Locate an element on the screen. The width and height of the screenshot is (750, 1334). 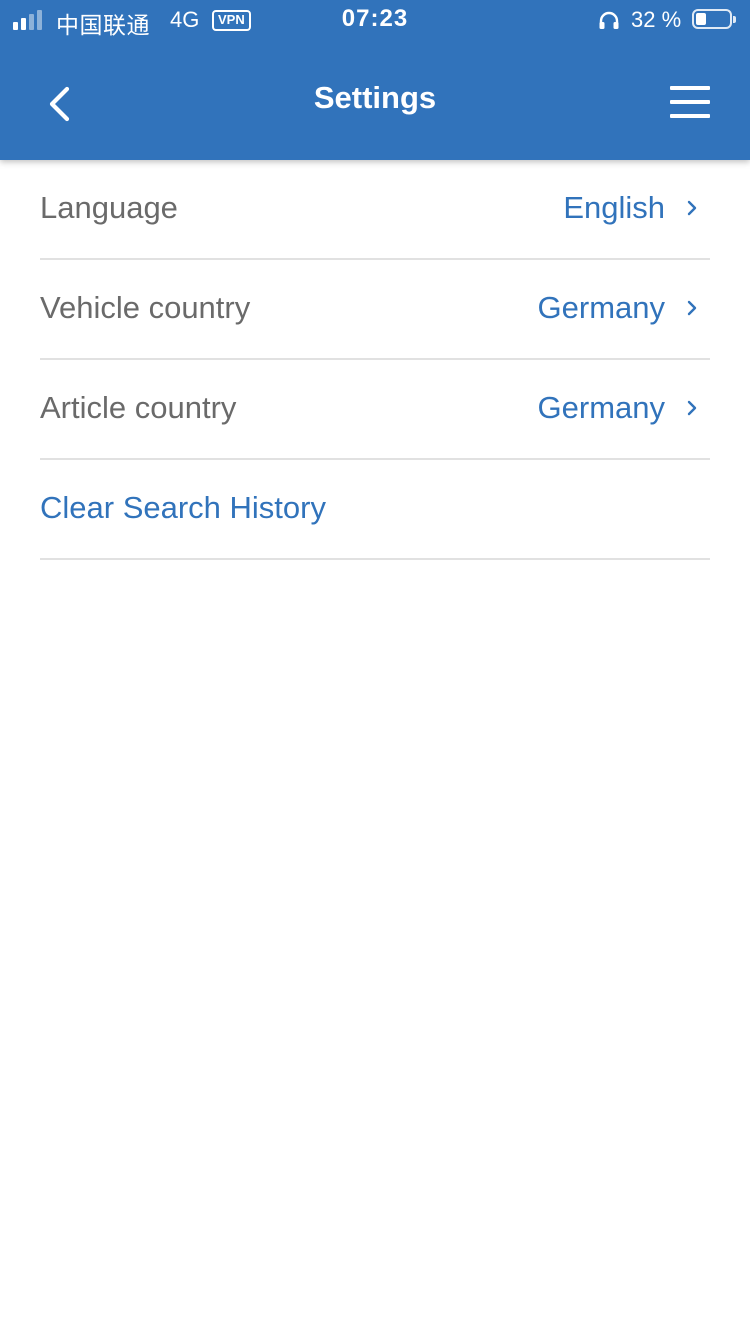
language-setting-row: Language English is located at coordinates (375, 210).